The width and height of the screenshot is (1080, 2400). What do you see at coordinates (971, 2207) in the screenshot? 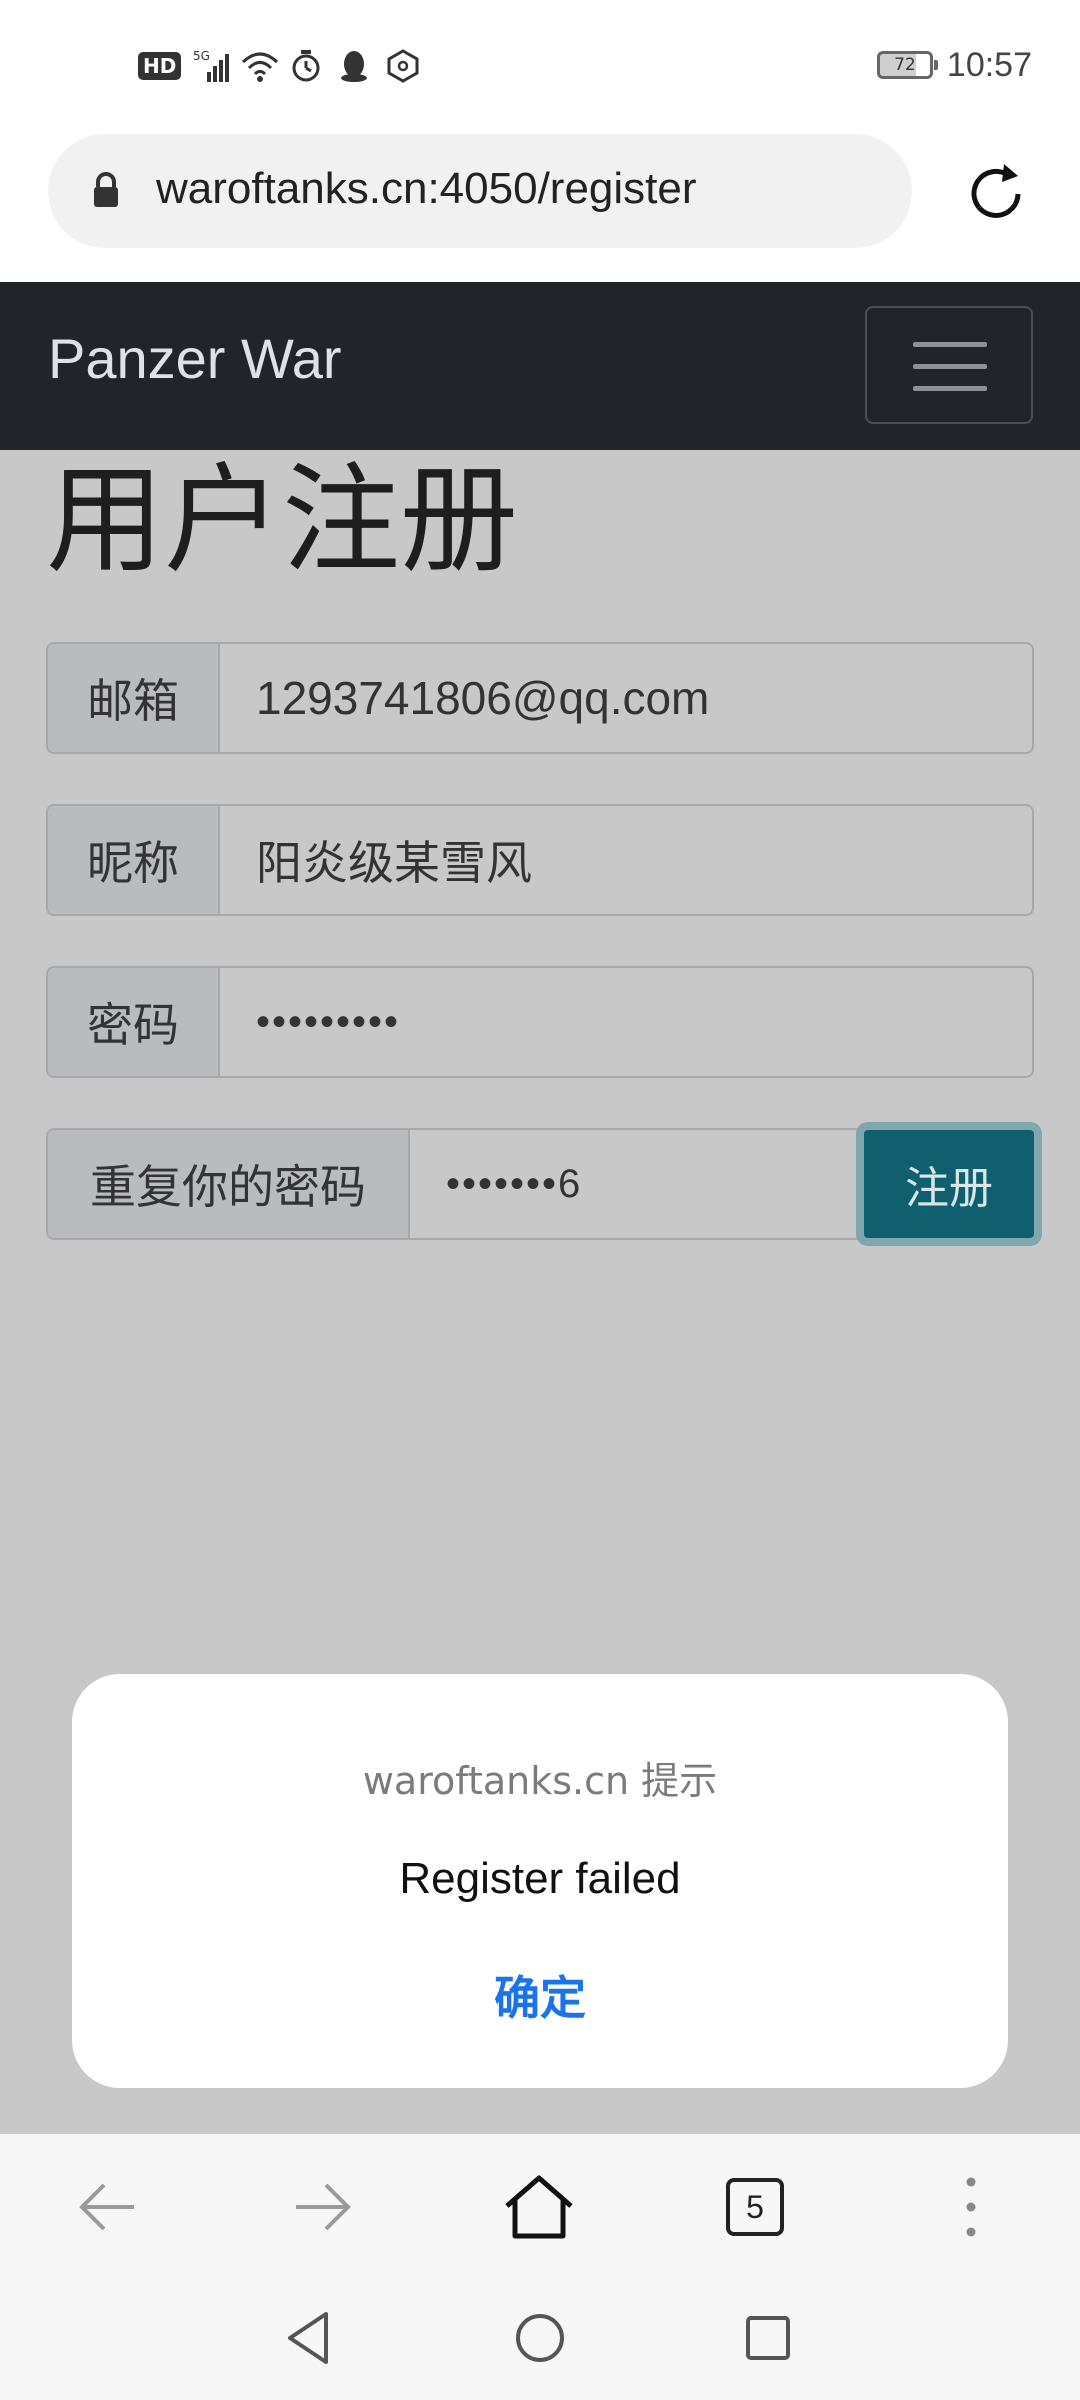
I see `more-menu-icon` at bounding box center [971, 2207].